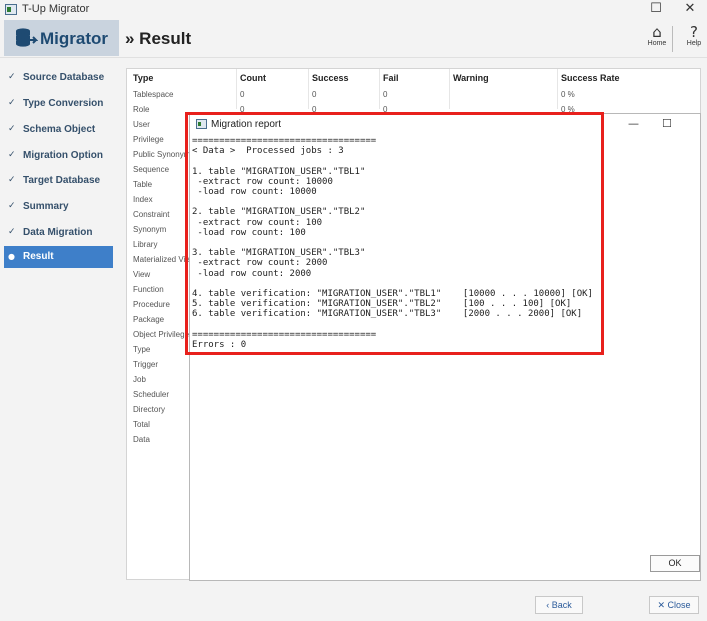  I want to click on home-button: ⌂ Home, so click(657, 35).